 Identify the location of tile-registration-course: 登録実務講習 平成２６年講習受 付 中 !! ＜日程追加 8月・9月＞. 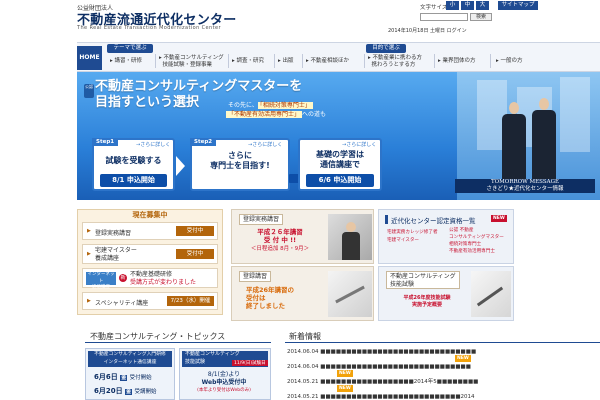
(302, 236).